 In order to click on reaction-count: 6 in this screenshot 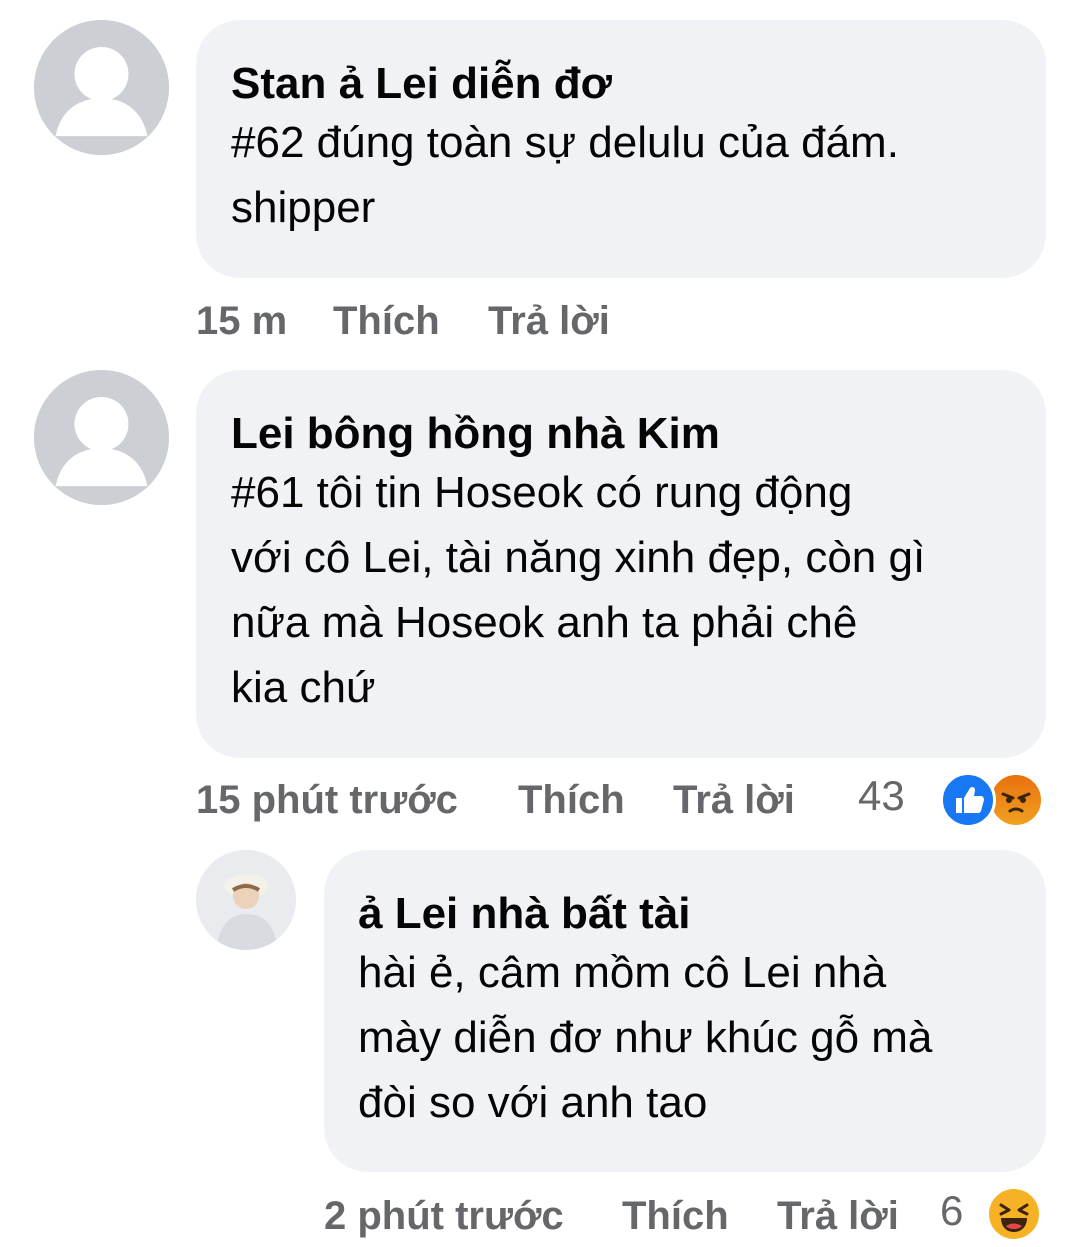, I will do `click(951, 1211)`.